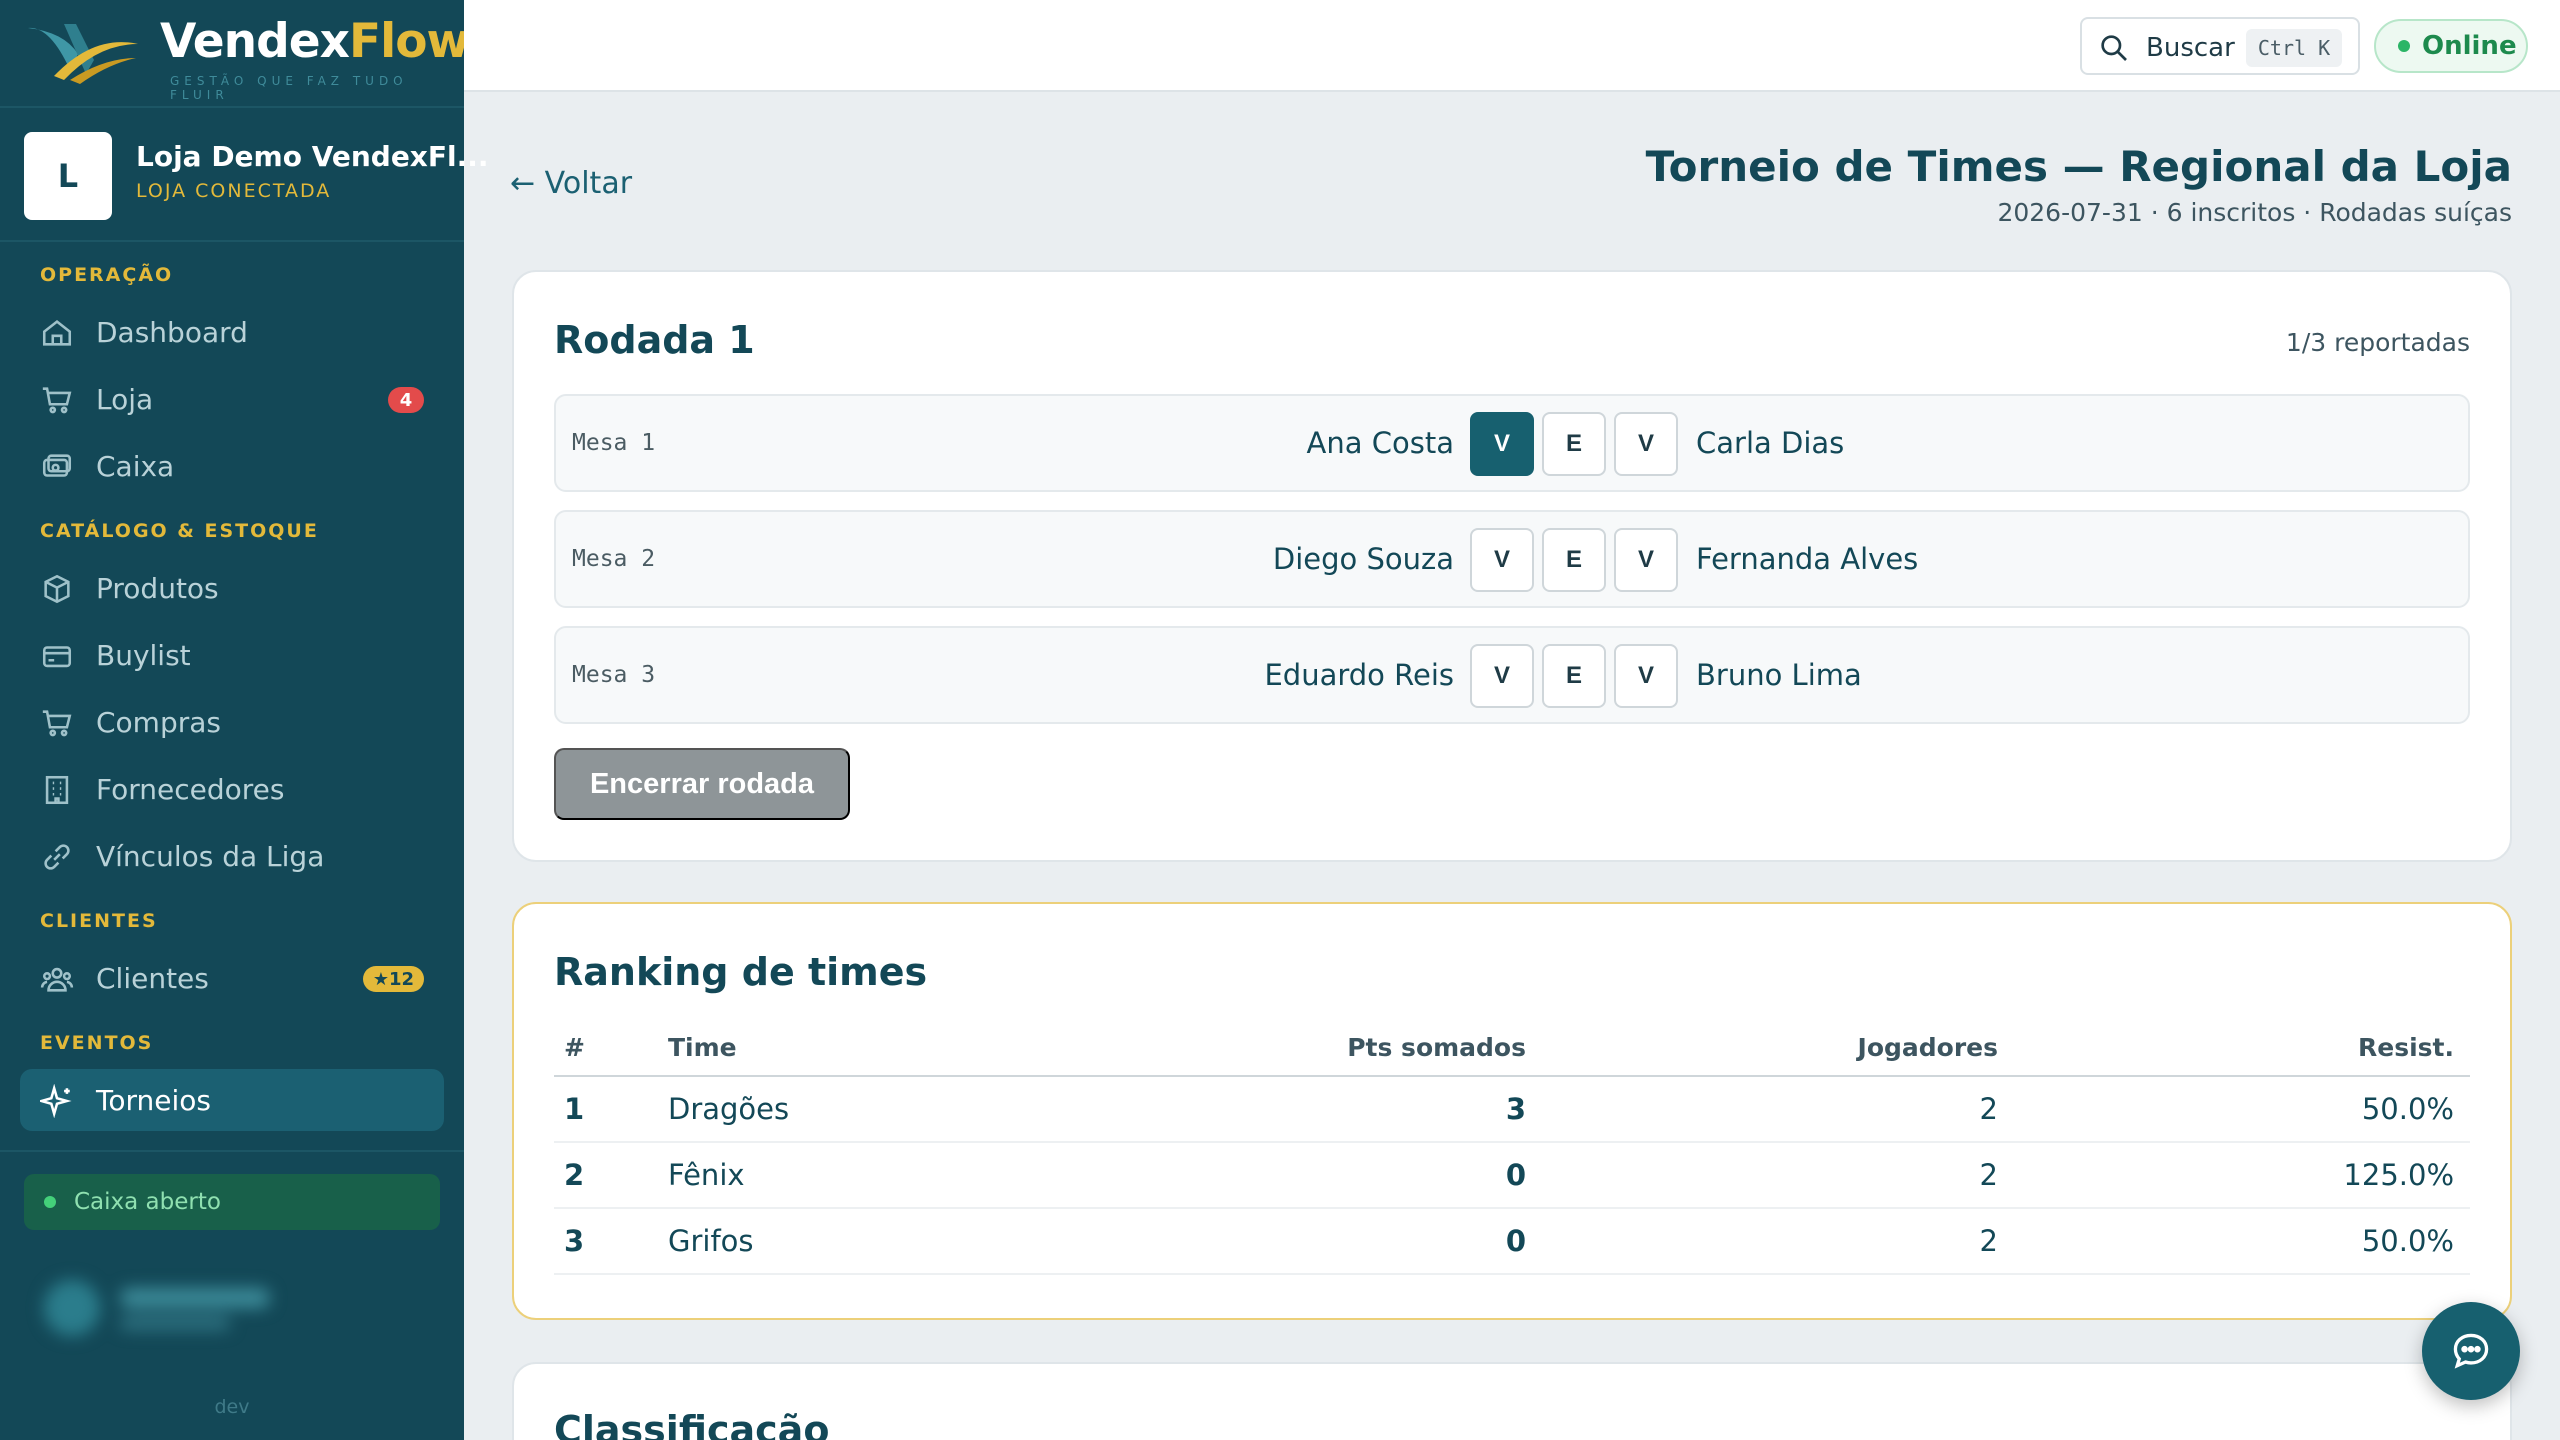 Image resolution: width=2560 pixels, height=1440 pixels. What do you see at coordinates (210, 856) in the screenshot?
I see `sidebar-item-label: Vínculos da Liga` at bounding box center [210, 856].